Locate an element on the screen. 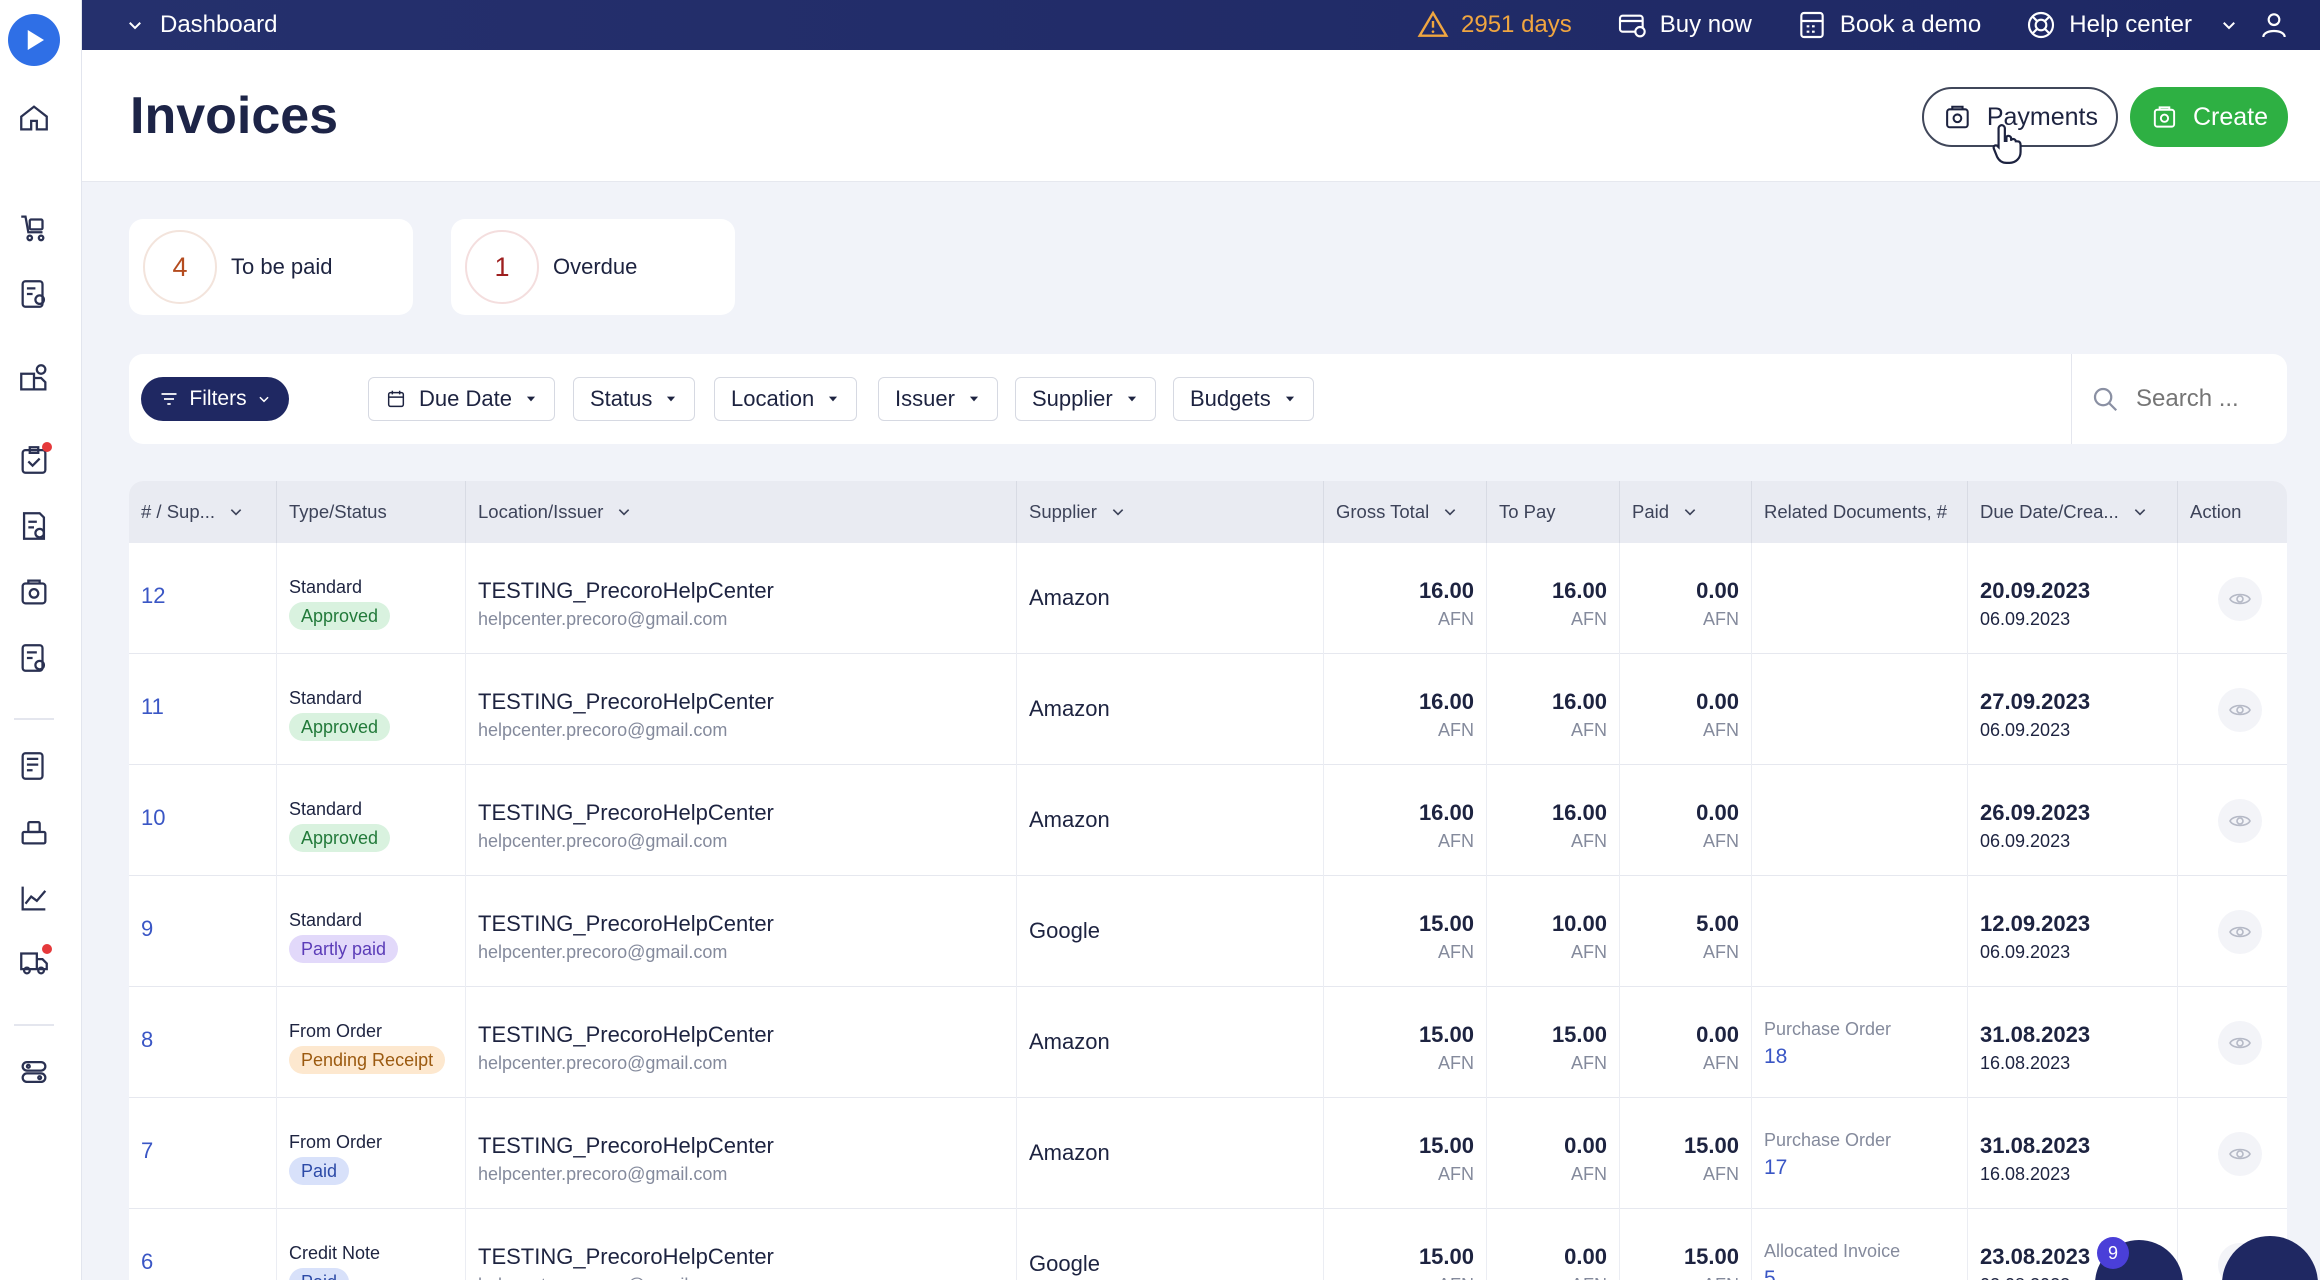 This screenshot has width=2320, height=1280. paid-amount: 15.00 is located at coordinates (1711, 1145).